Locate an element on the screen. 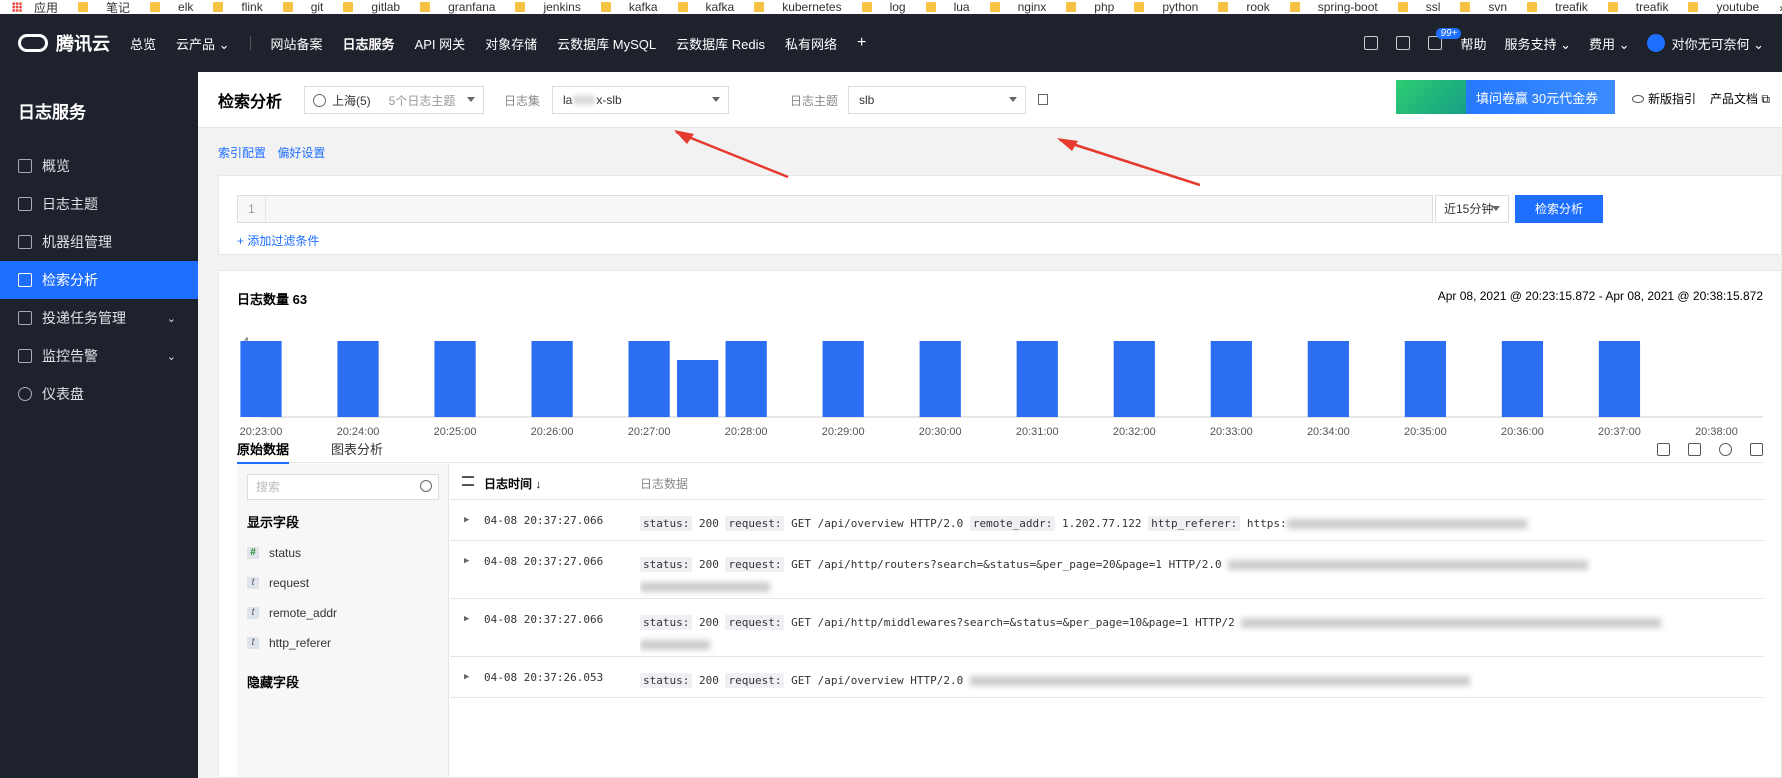 This screenshot has width=1782, height=778. new-guide-link: 新版指引 is located at coordinates (1664, 98).